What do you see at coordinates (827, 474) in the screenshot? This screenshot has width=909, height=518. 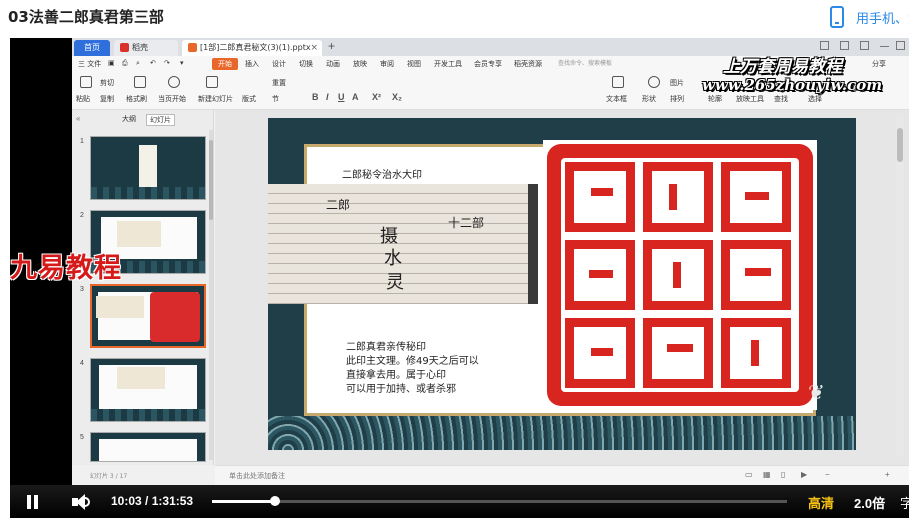 I see `zoom-out-icon: −` at bounding box center [827, 474].